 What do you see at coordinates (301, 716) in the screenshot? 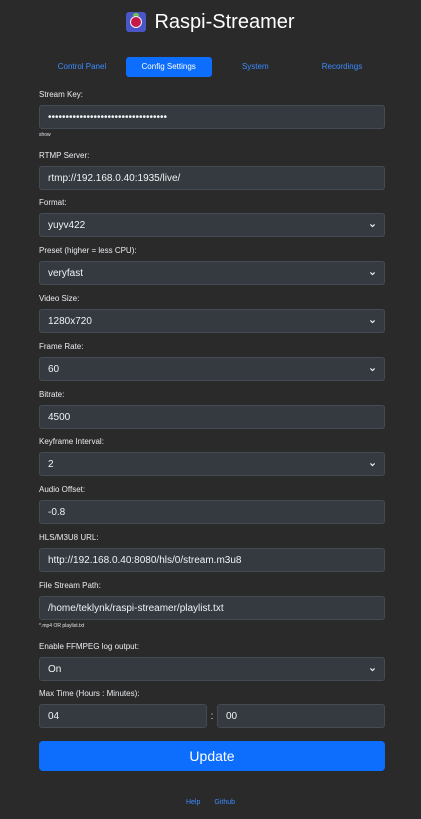
I see `max-time-minutes-input: 00` at bounding box center [301, 716].